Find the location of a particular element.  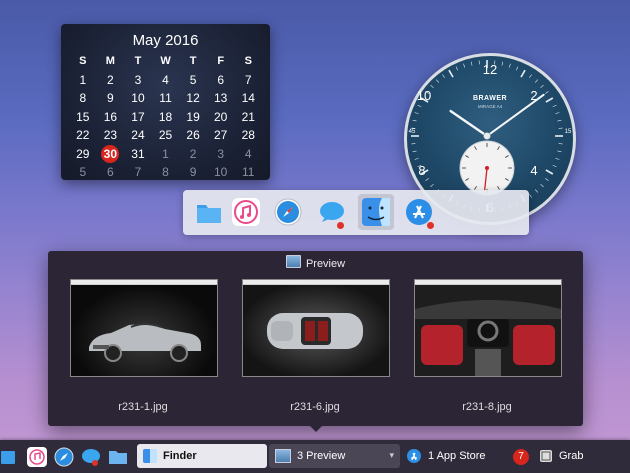

taskbar-finder-button: Finder is located at coordinates (202, 456).